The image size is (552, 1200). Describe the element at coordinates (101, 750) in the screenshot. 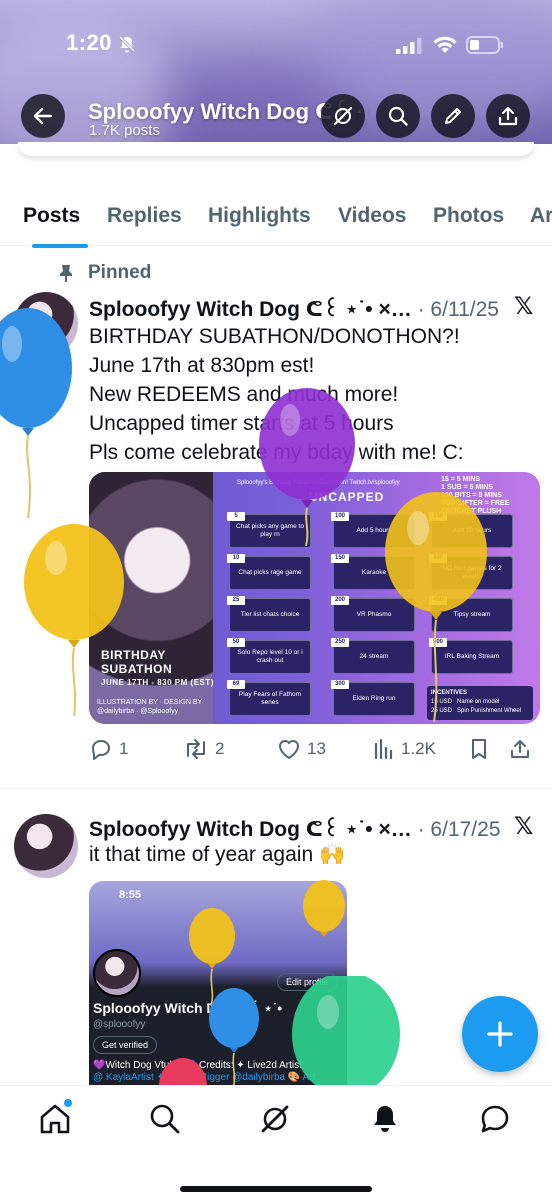

I see `reply-icon` at that location.